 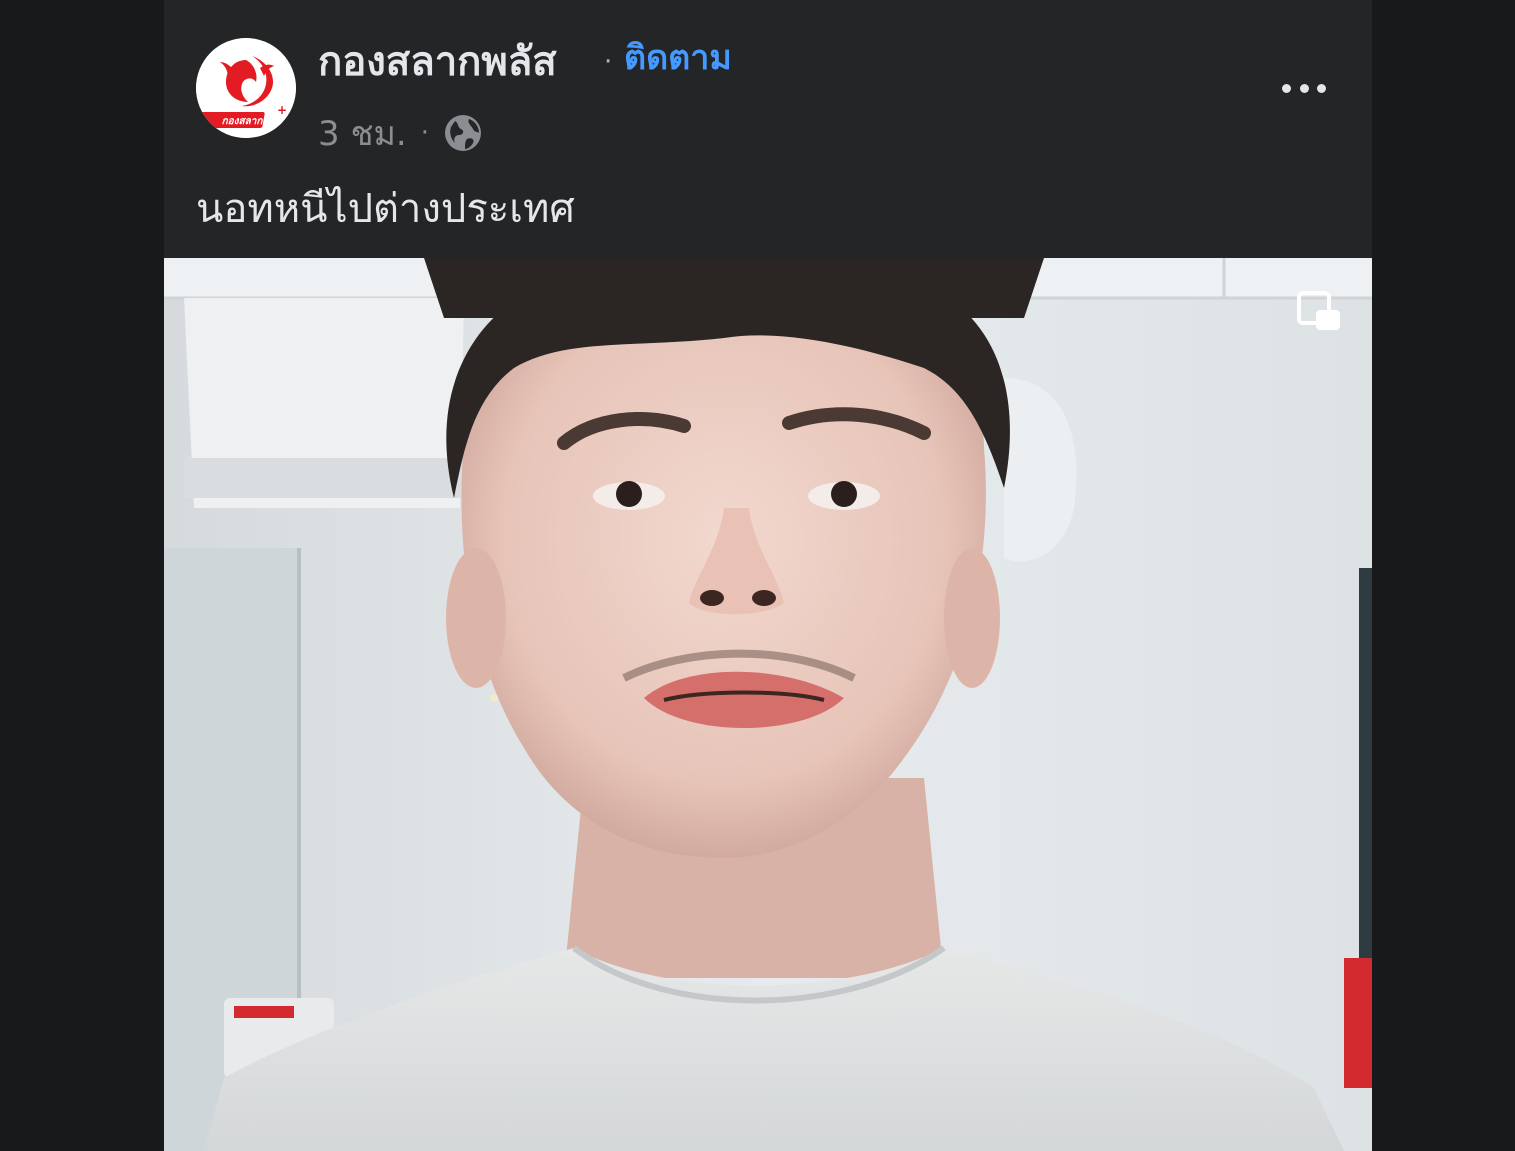 I want to click on picture-in-picture-icon, so click(x=1318, y=310).